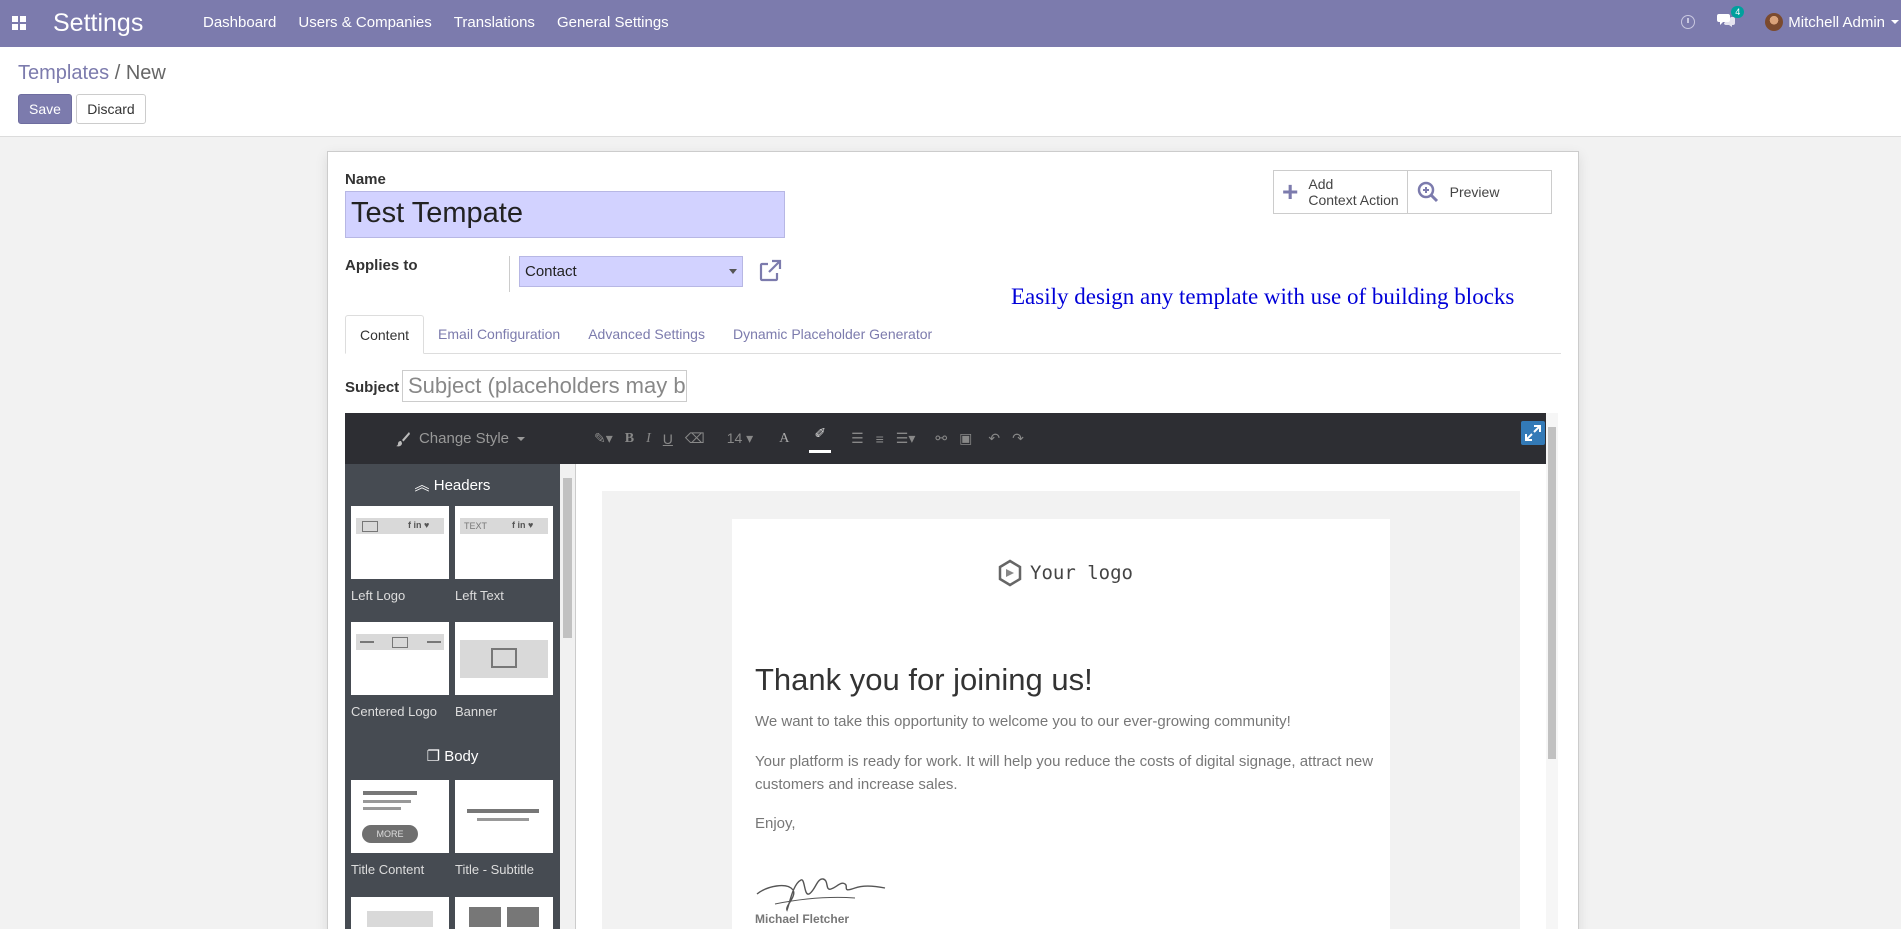 This screenshot has height=929, width=1901. Describe the element at coordinates (734, 438) in the screenshot. I see `font-size-value: 14` at that location.